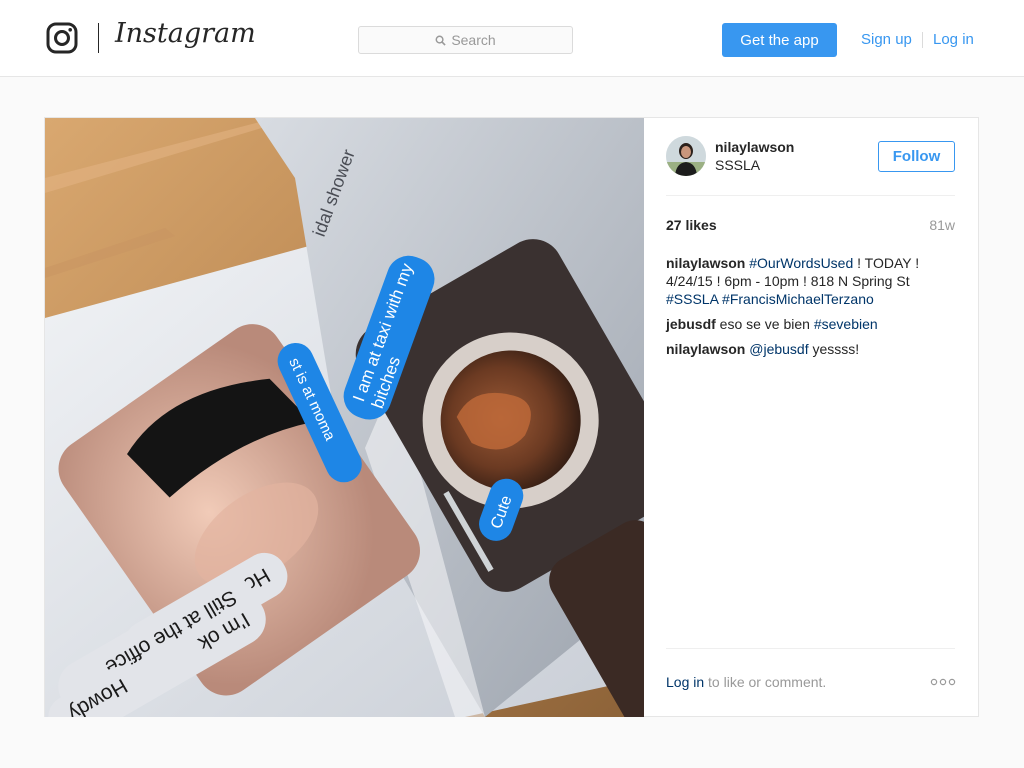 Image resolution: width=1024 pixels, height=768 pixels. Describe the element at coordinates (692, 299) in the screenshot. I see `comment-hashtag: #SSSLA` at that location.